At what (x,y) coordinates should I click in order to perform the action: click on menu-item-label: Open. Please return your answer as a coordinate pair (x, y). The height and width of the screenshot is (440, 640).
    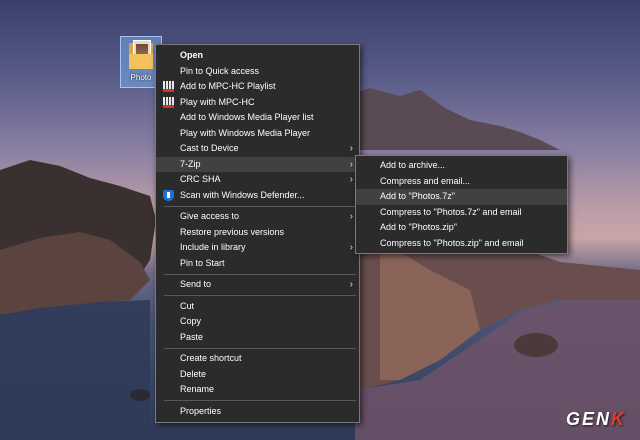
    Looking at the image, I should click on (192, 55).